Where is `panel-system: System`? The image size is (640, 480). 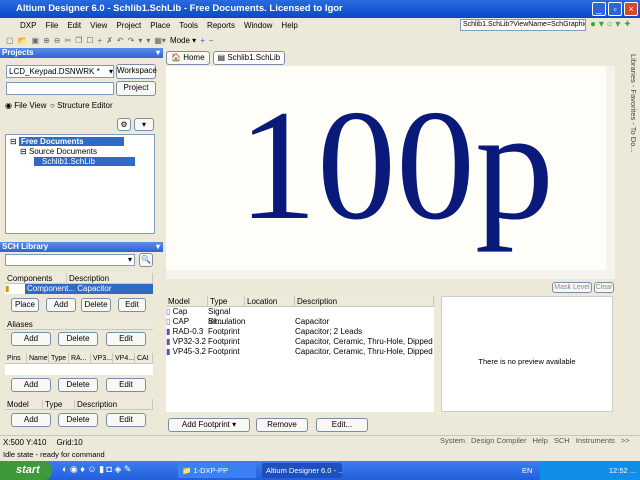
panel-system: System is located at coordinates (452, 440).